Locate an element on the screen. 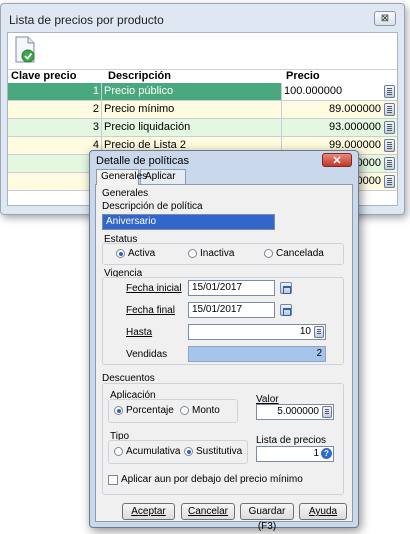 The width and height of the screenshot is (410, 534). button-label: Ayuda is located at coordinates (323, 511).